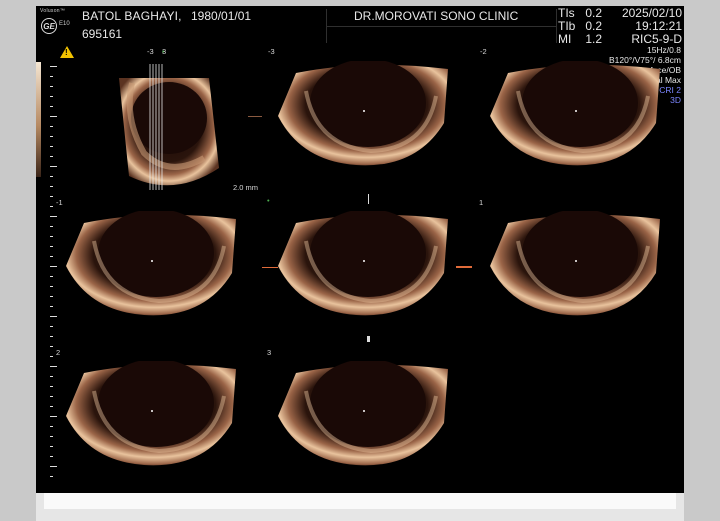 The image size is (720, 521). I want to click on clinic-name: DR.MOROVATI SONO CLINIC, so click(436, 16).